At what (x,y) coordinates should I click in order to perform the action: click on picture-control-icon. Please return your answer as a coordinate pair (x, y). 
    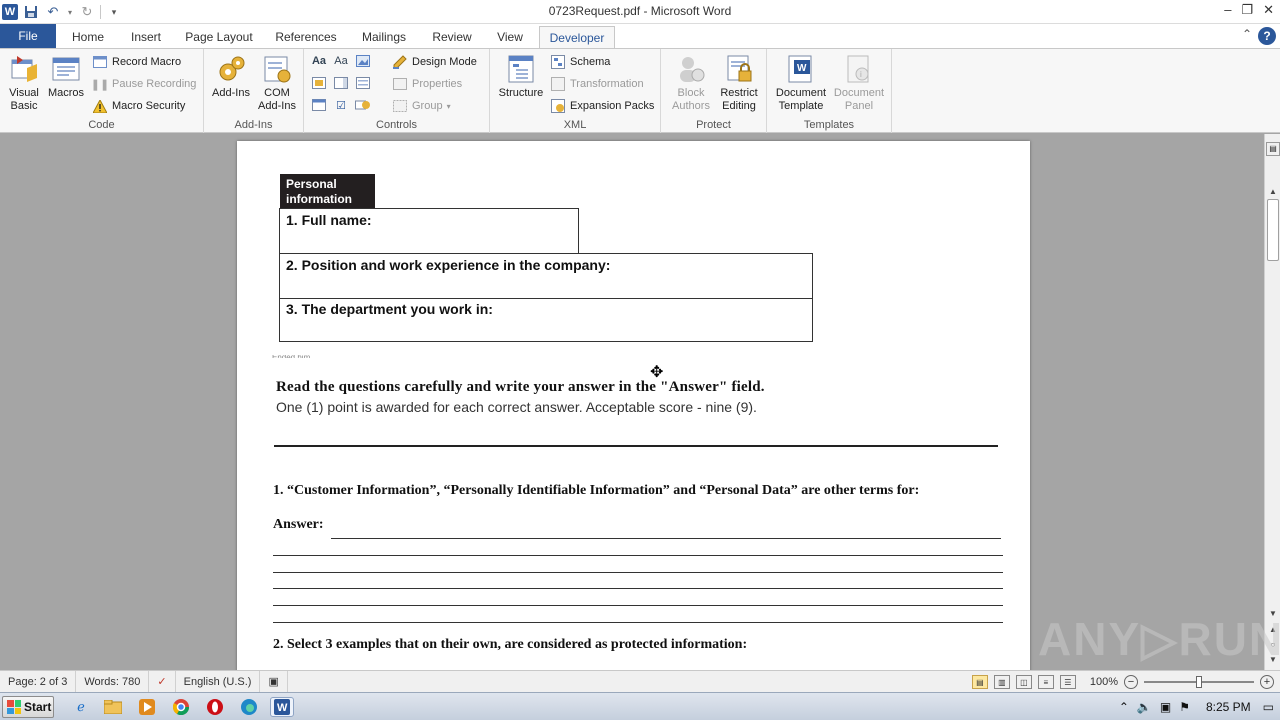
    Looking at the image, I should click on (363, 61).